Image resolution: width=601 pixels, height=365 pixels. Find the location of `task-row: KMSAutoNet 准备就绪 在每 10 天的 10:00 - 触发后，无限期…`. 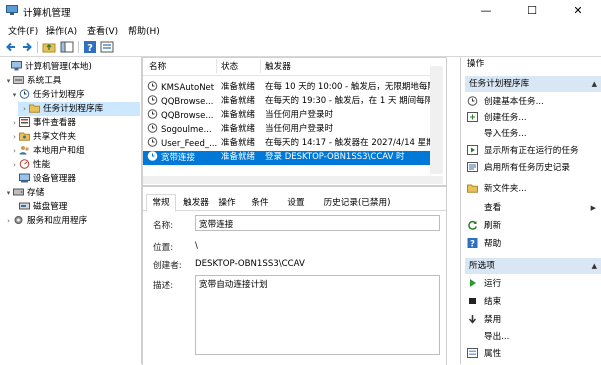

task-row: KMSAutoNet 准备就绪 在每 10 天的 10:00 - 触发后，无限期… is located at coordinates (293, 88).